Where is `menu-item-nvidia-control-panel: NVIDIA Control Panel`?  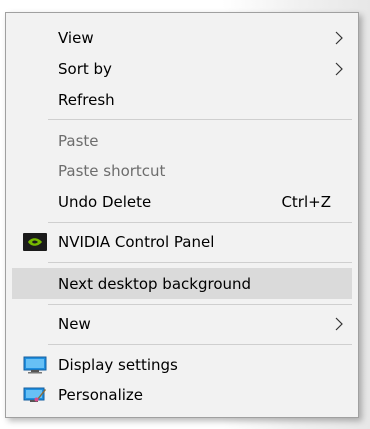 menu-item-nvidia-control-panel: NVIDIA Control Panel is located at coordinates (182, 241).